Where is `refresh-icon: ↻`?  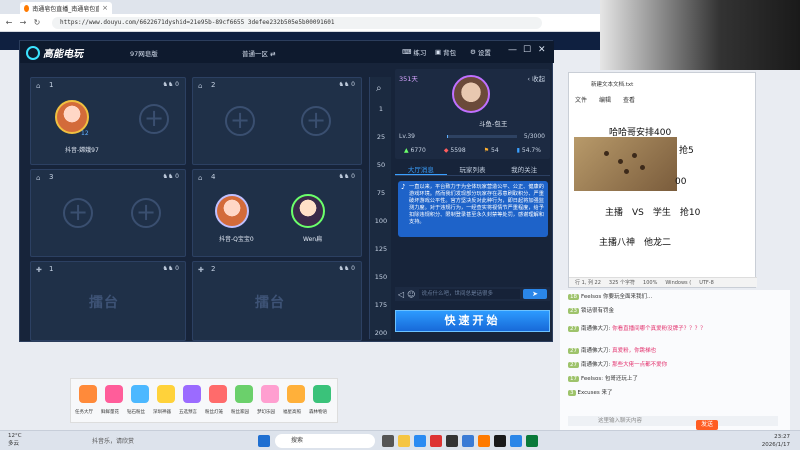
refresh-icon: ↻ is located at coordinates (37, 23).